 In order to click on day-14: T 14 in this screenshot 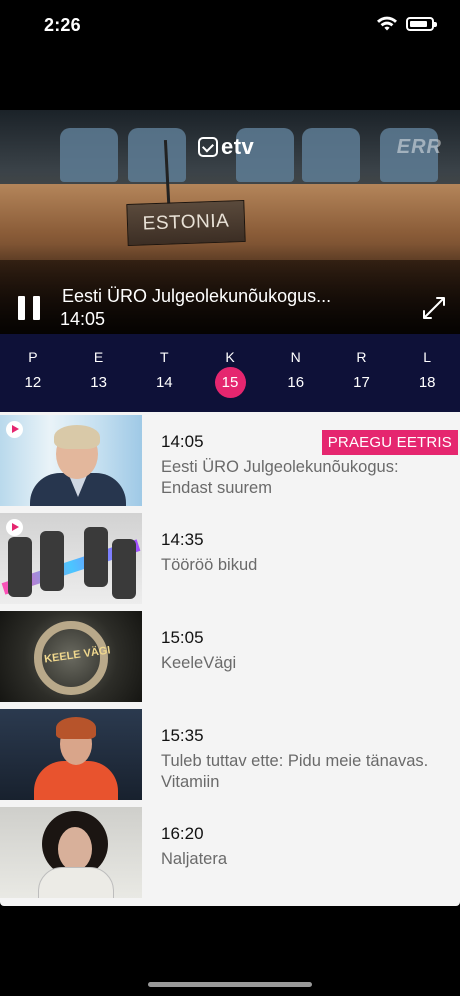, I will do `click(164, 373)`.